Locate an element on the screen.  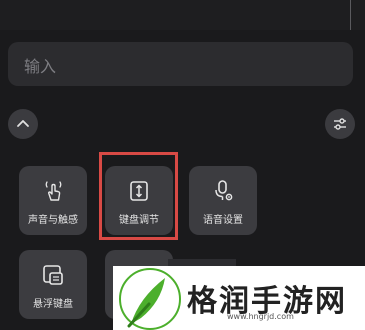
sliders-icon is located at coordinates (340, 124).